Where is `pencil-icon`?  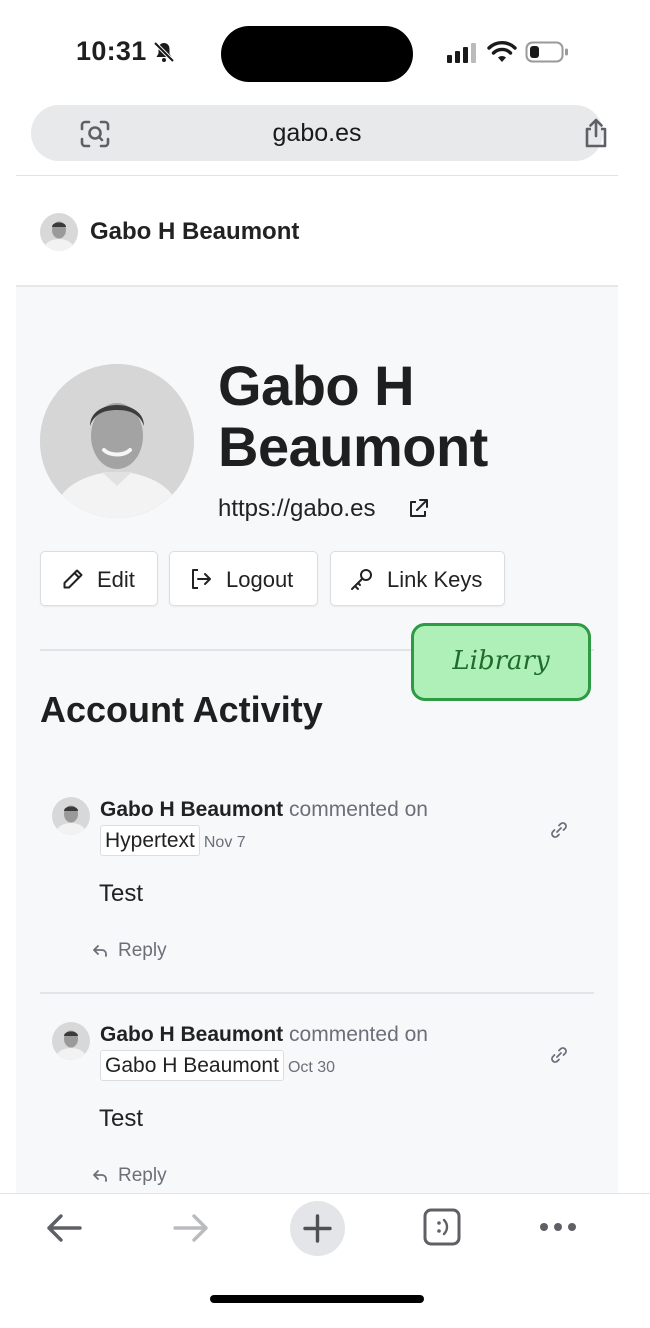
pencil-icon is located at coordinates (73, 579).